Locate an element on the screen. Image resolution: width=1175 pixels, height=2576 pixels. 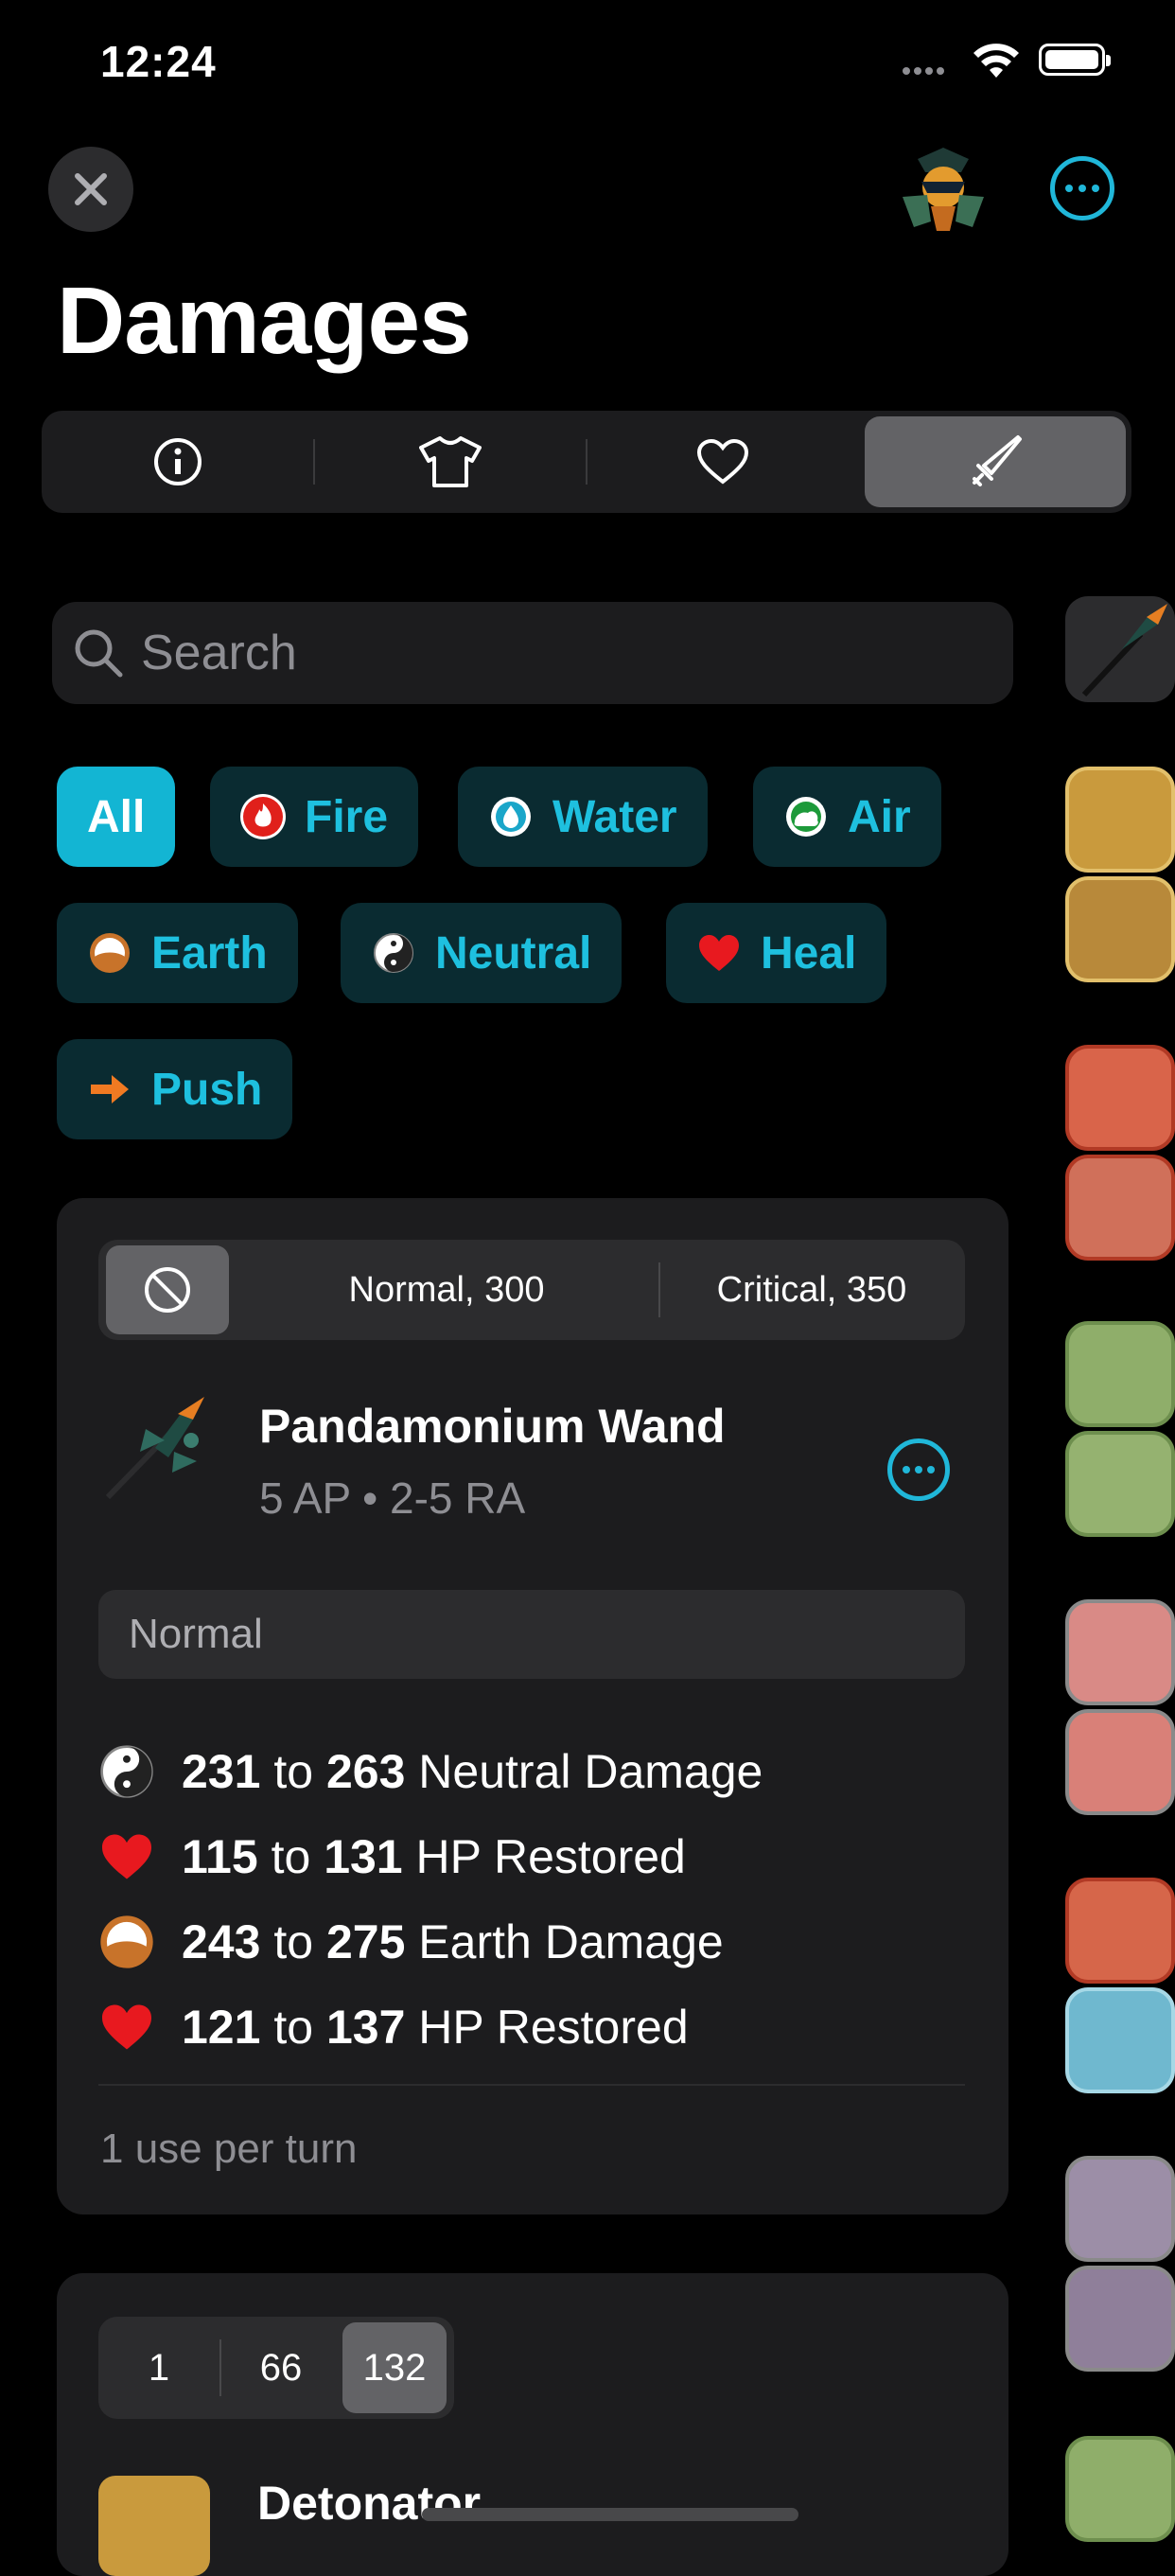
weapon-more-button is located at coordinates (918, 1469).